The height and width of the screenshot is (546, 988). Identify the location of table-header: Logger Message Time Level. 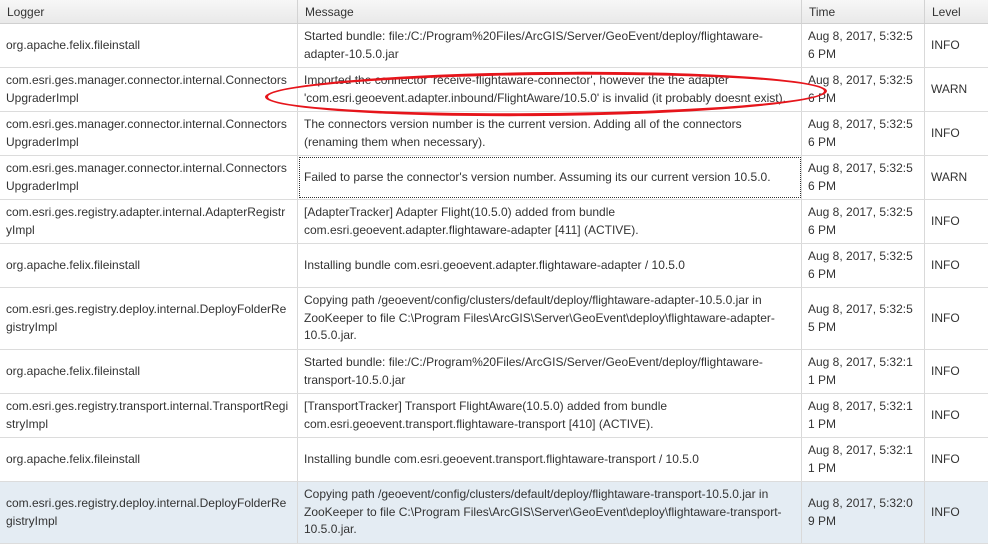
(494, 12).